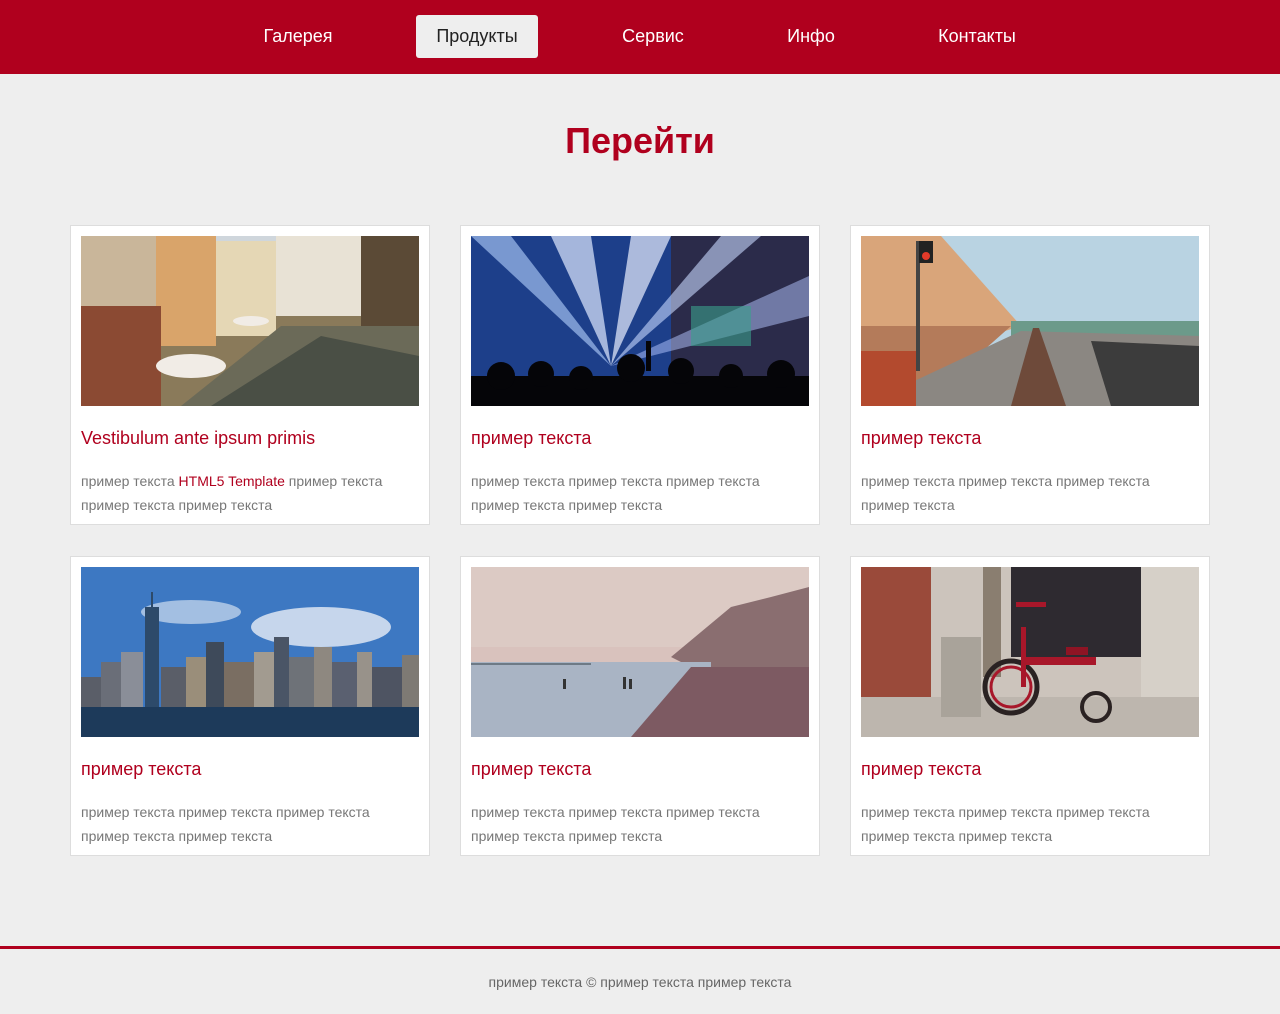  What do you see at coordinates (1030, 321) in the screenshot?
I see `railway-coast-photo` at bounding box center [1030, 321].